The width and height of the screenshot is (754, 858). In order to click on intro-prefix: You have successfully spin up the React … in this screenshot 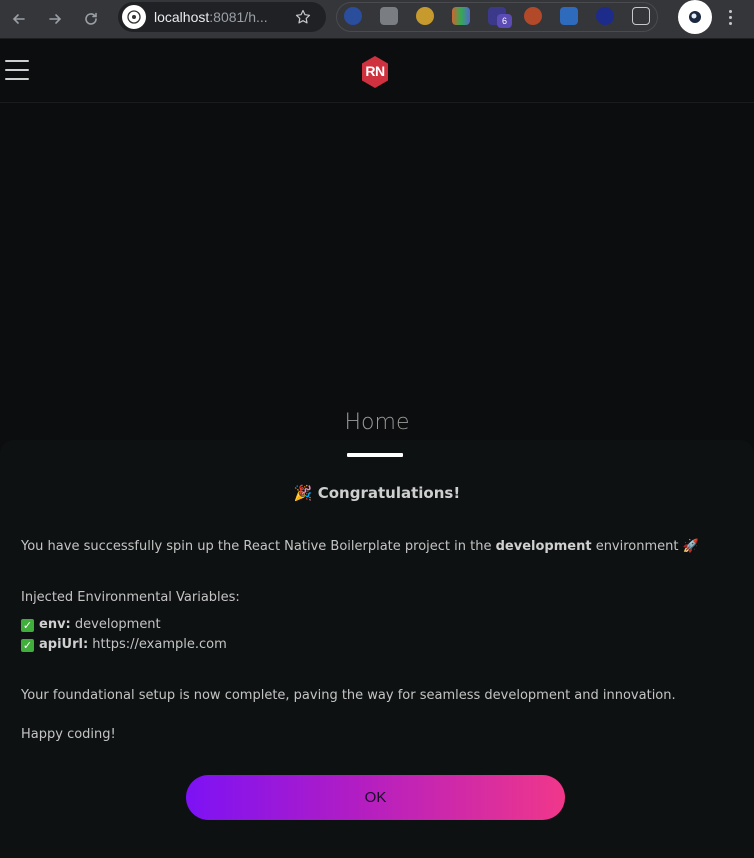, I will do `click(258, 546)`.